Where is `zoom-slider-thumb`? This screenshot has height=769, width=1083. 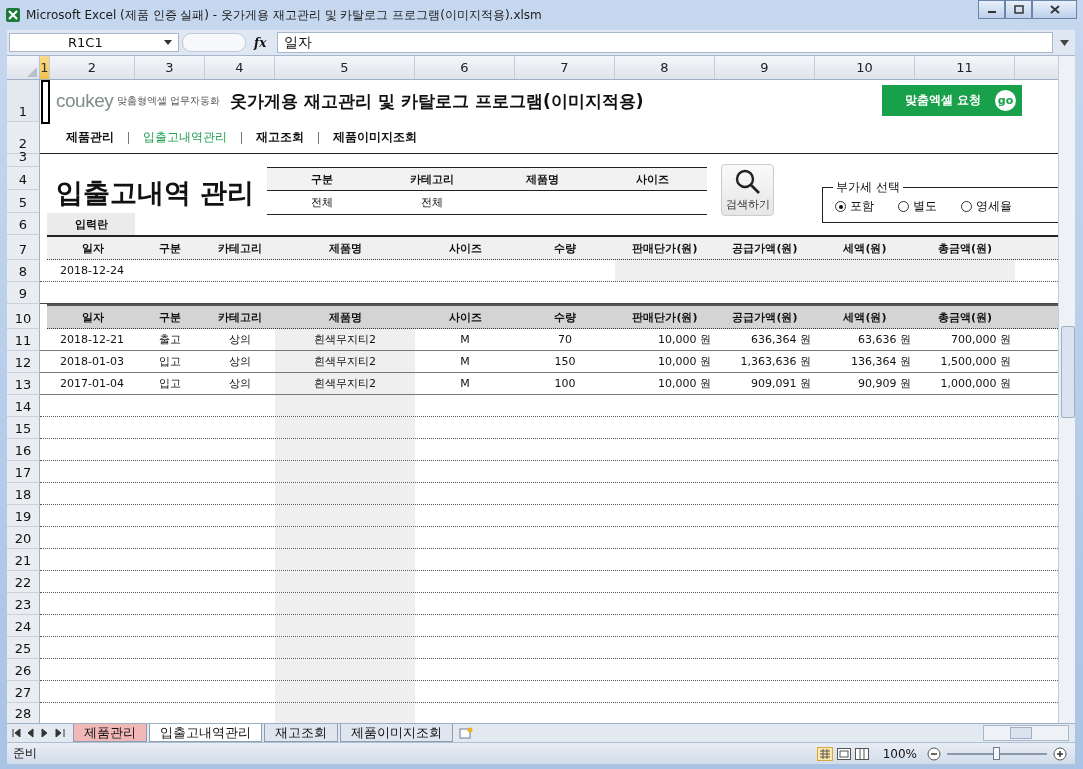
zoom-slider-thumb is located at coordinates (996, 753).